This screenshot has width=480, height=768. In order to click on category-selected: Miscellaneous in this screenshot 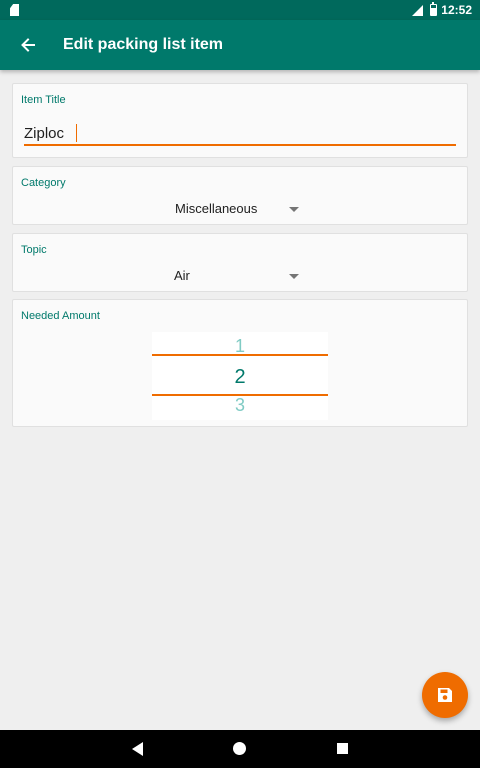, I will do `click(216, 208)`.